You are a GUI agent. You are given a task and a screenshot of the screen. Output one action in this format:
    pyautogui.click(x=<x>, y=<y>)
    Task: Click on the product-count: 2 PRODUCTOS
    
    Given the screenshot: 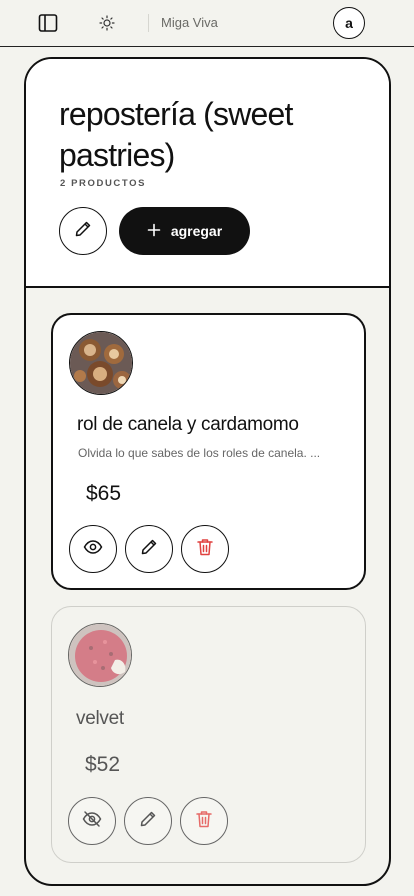 What is the action you would take?
    pyautogui.click(x=103, y=183)
    